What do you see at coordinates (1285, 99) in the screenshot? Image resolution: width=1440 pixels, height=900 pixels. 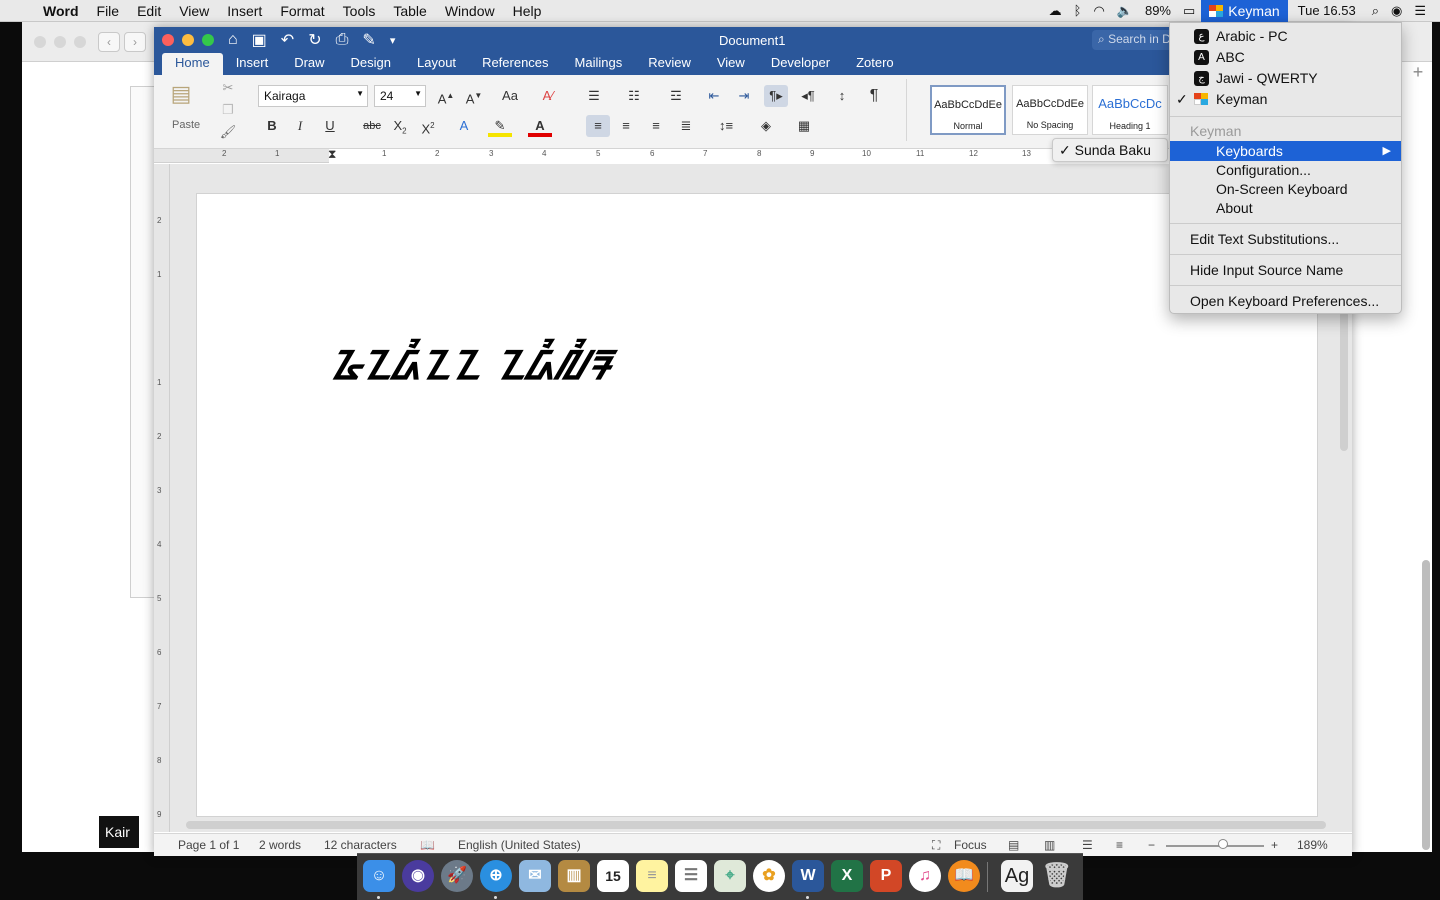 I see `input-source-keyman: ✓ Keyman` at bounding box center [1285, 99].